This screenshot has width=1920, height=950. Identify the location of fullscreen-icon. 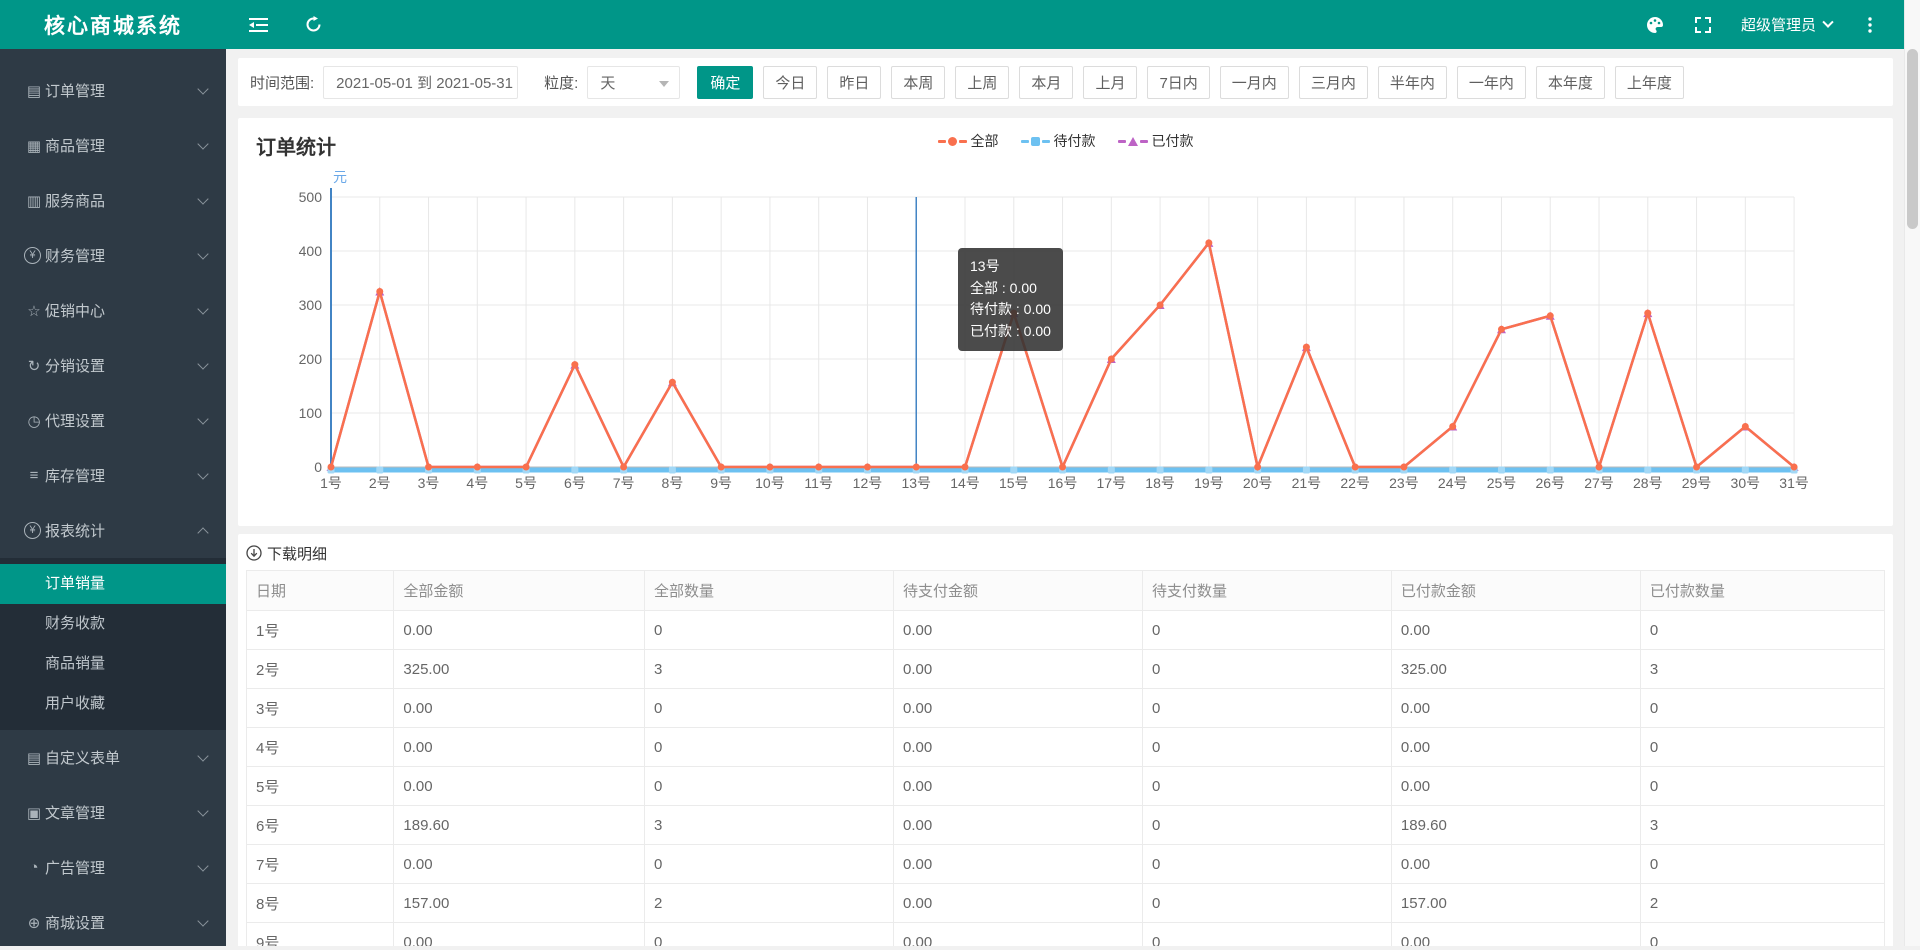
(1703, 24).